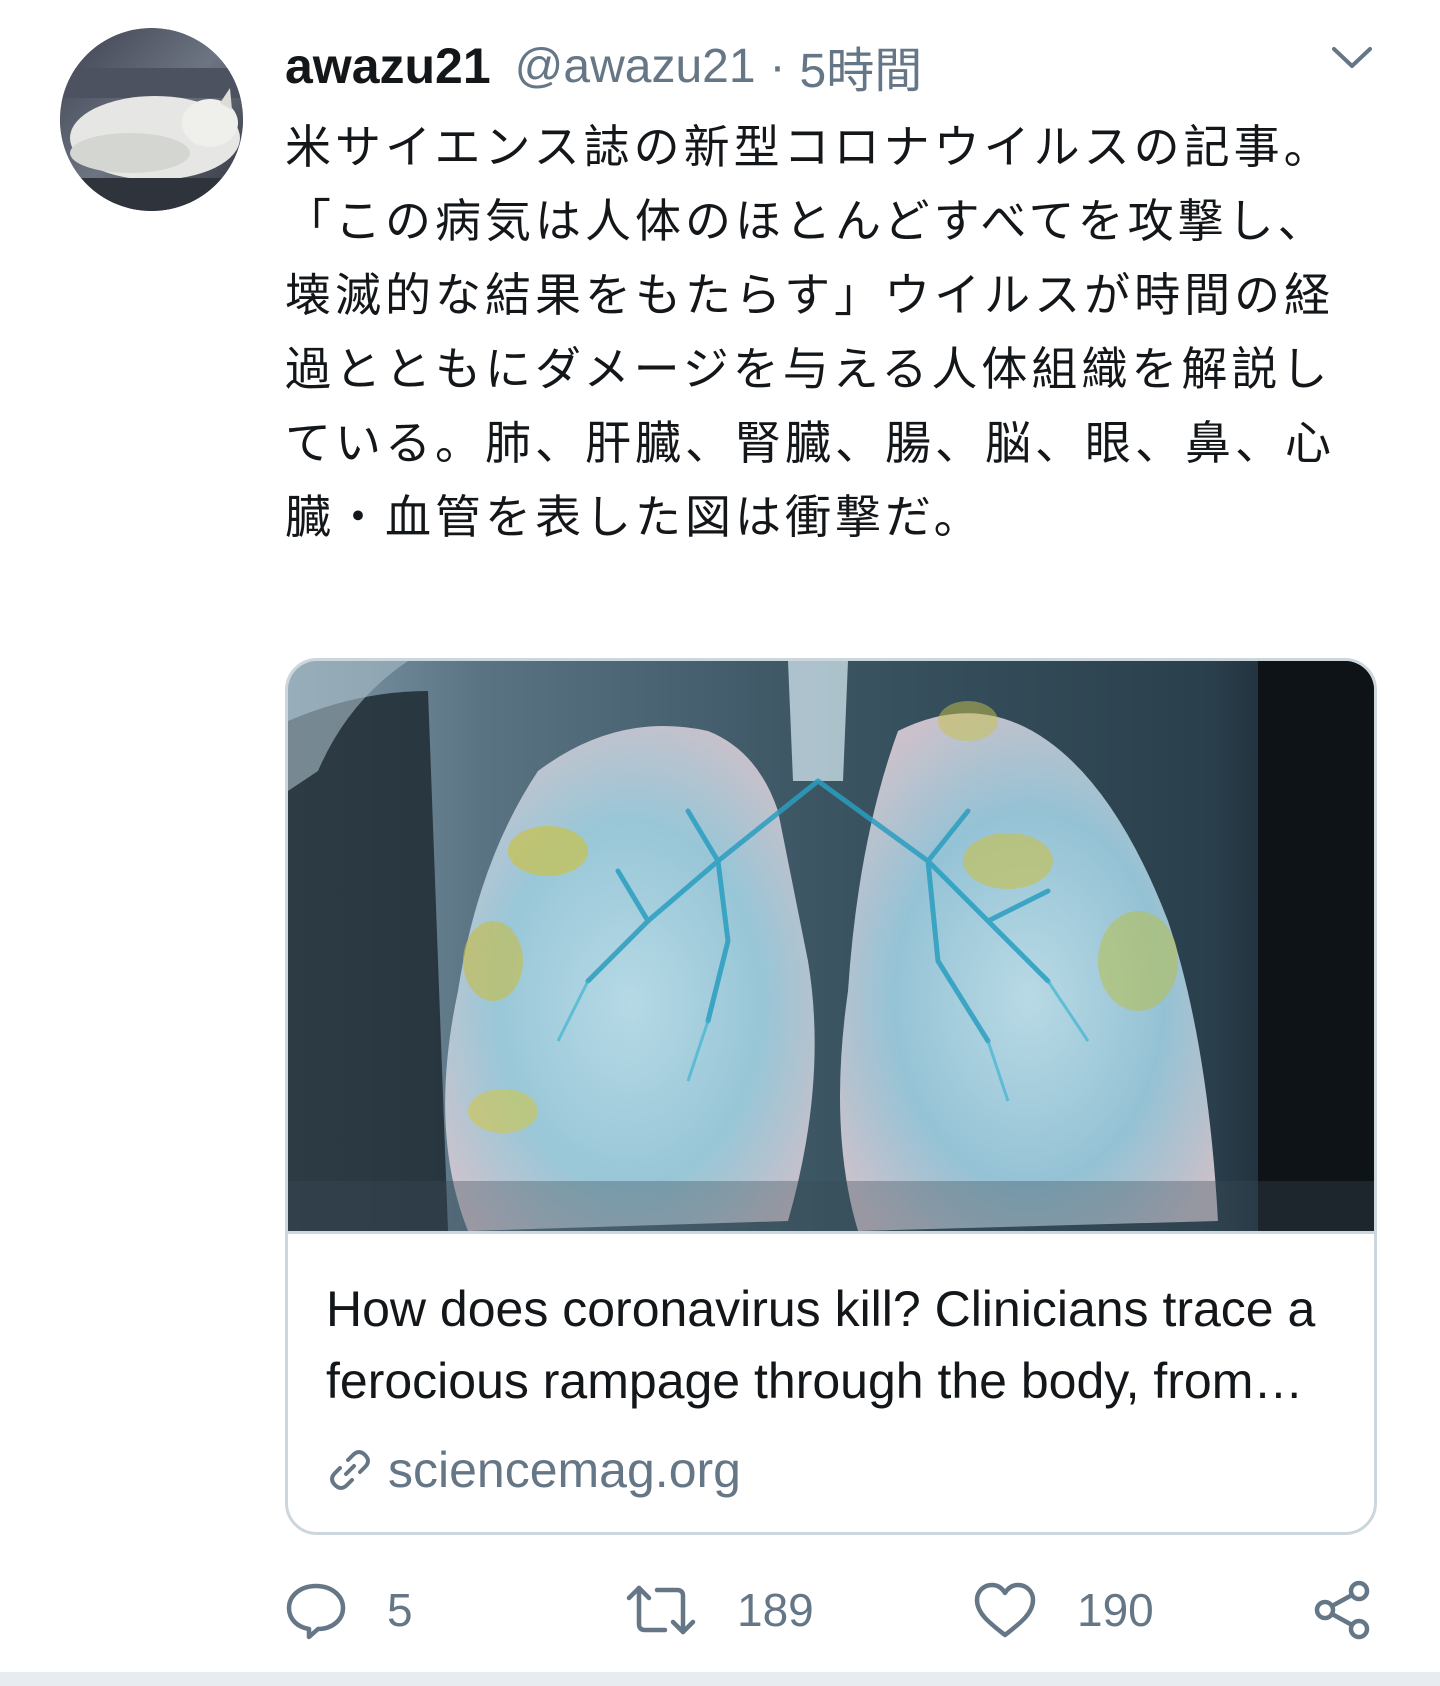 This screenshot has height=1686, width=1440. I want to click on retweet-button: 189, so click(719, 1610).